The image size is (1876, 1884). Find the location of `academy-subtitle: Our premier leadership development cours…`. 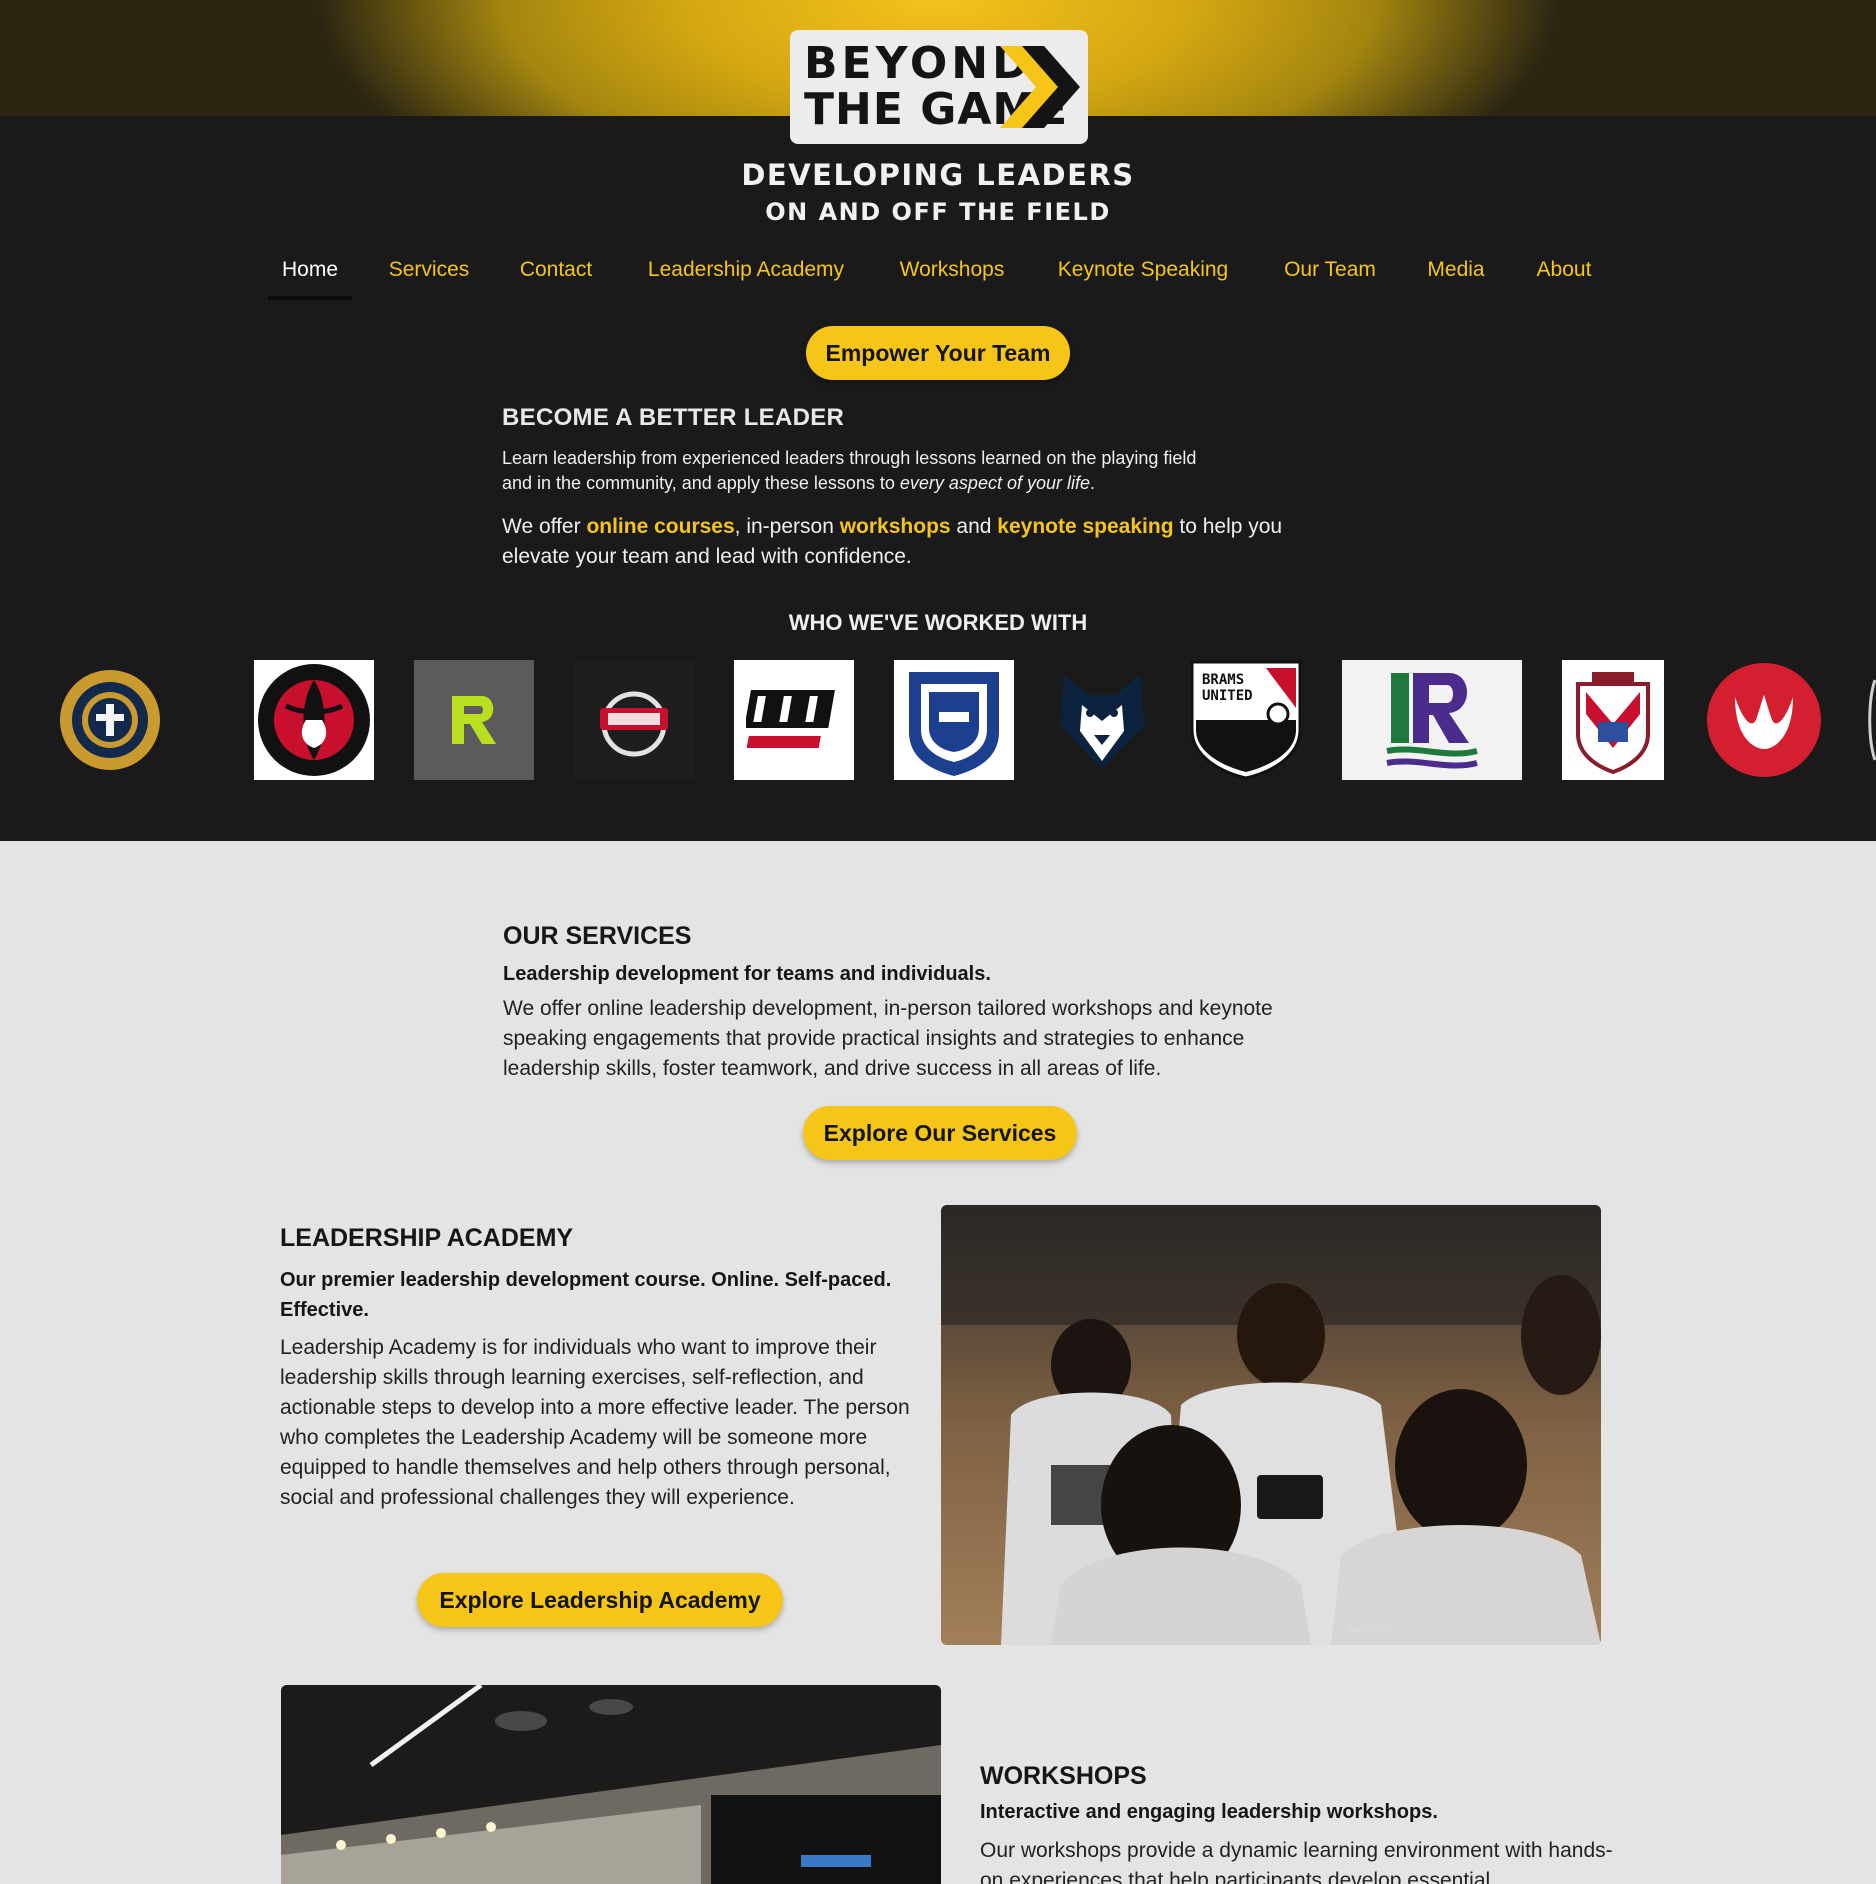

academy-subtitle: Our premier leadership development cours… is located at coordinates (586, 1295).